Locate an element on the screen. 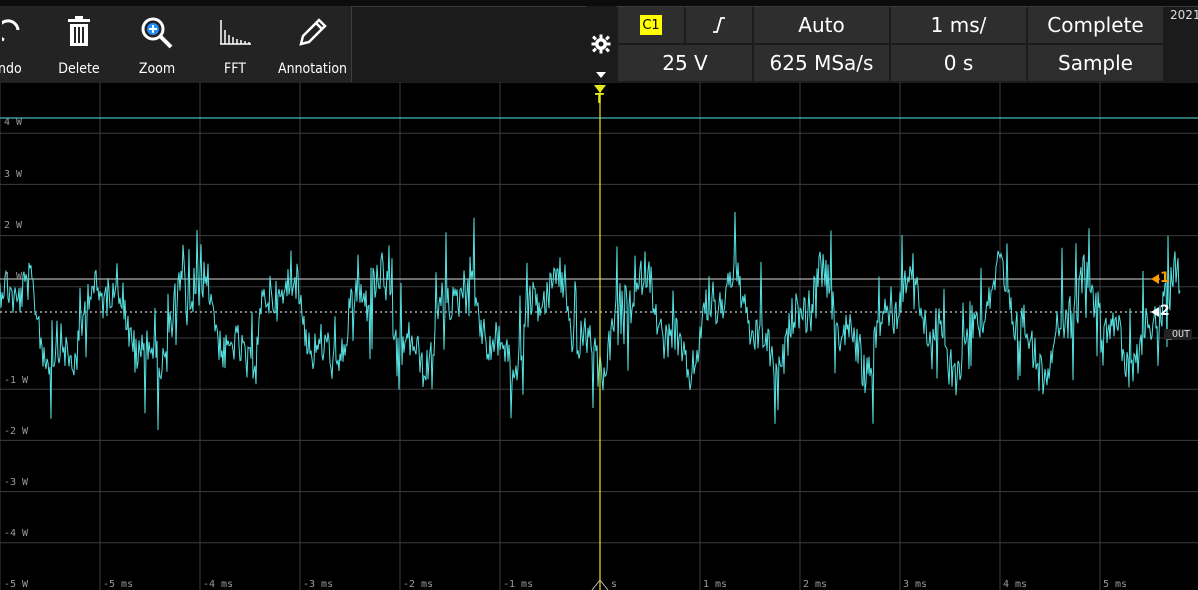 Image resolution: width=1198 pixels, height=590 pixels. fft-icon is located at coordinates (235, 32).